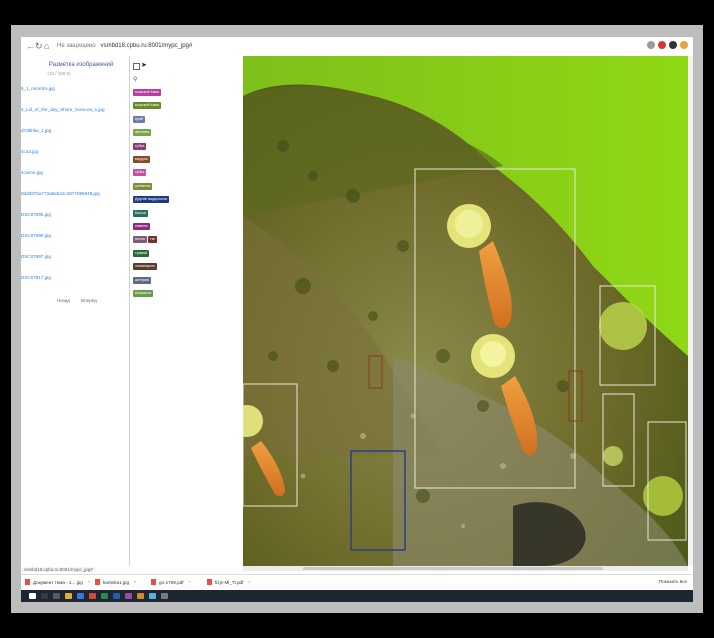  What do you see at coordinates (151, 200) in the screenshot?
I see `tag-button: Другие водоросли` at bounding box center [151, 200].